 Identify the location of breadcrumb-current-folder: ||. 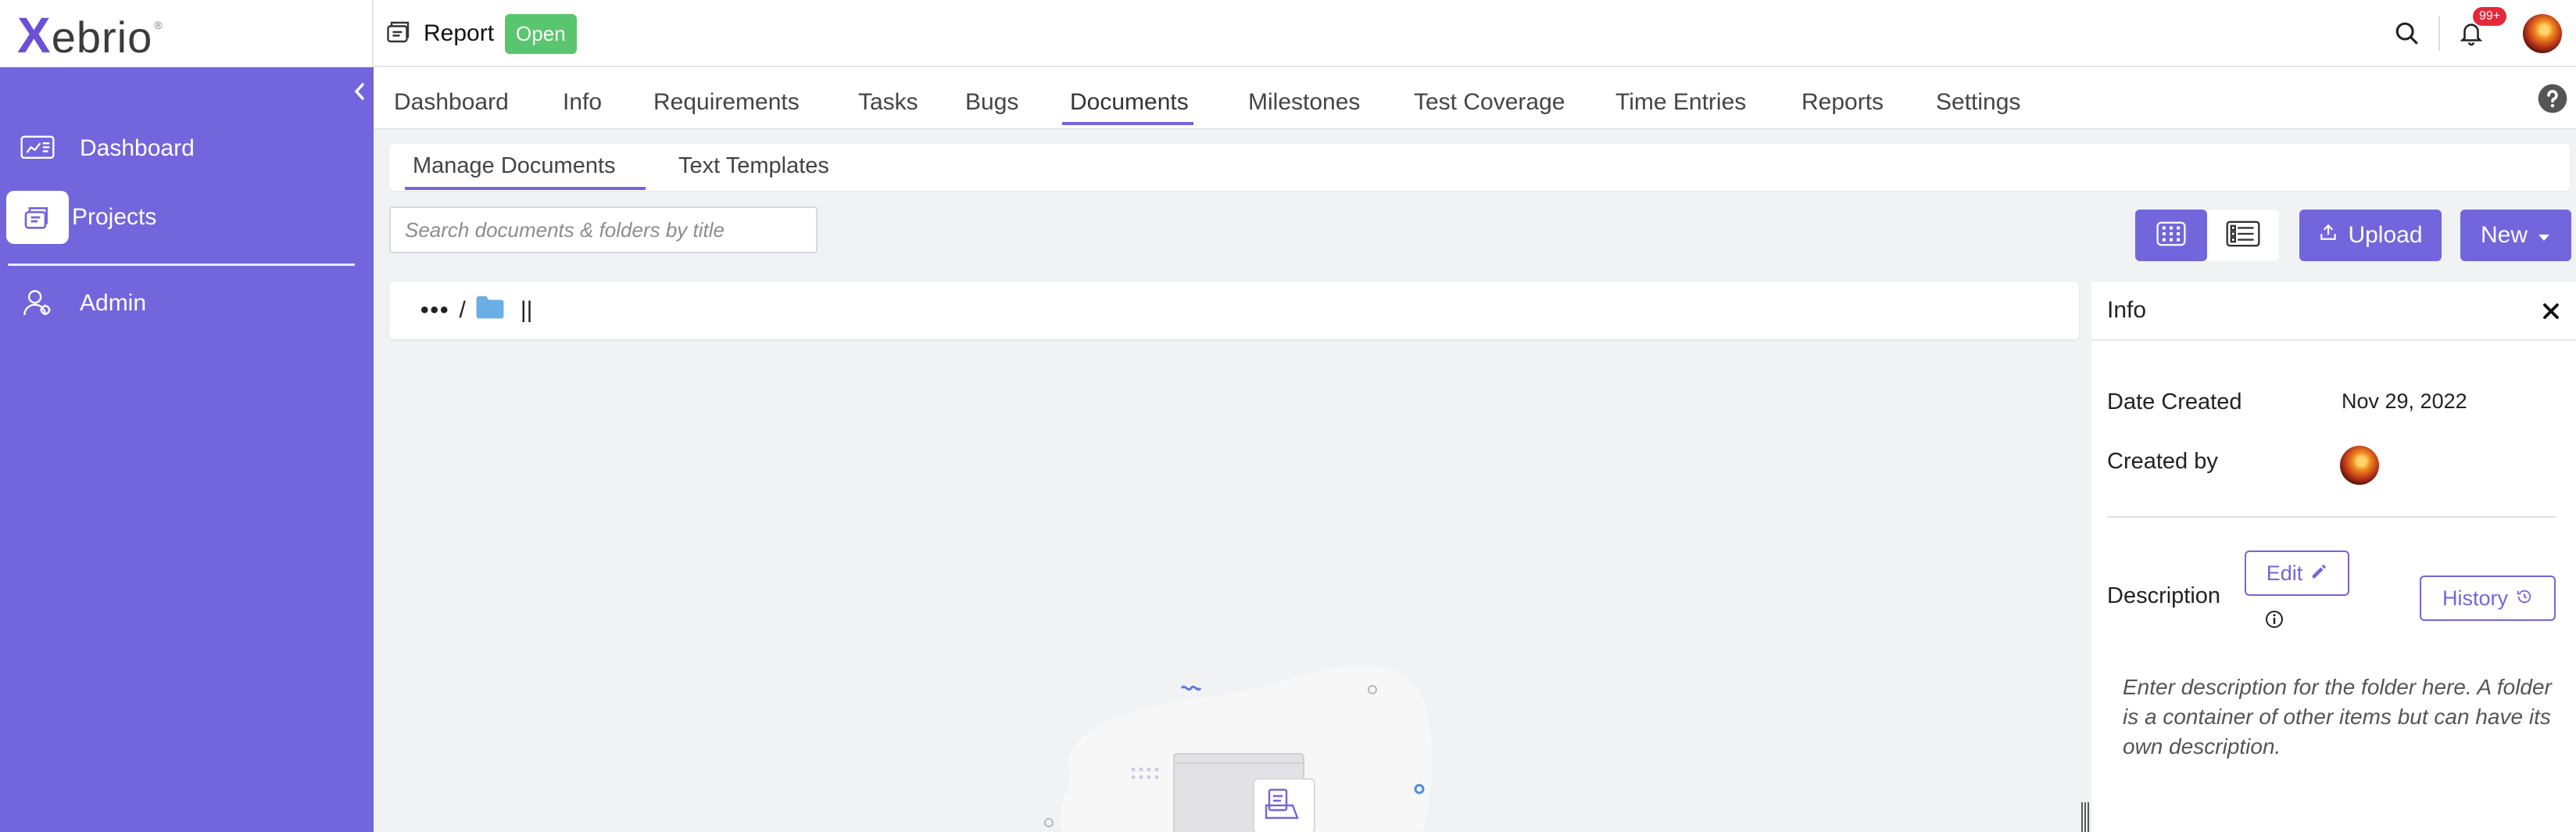
(527, 310).